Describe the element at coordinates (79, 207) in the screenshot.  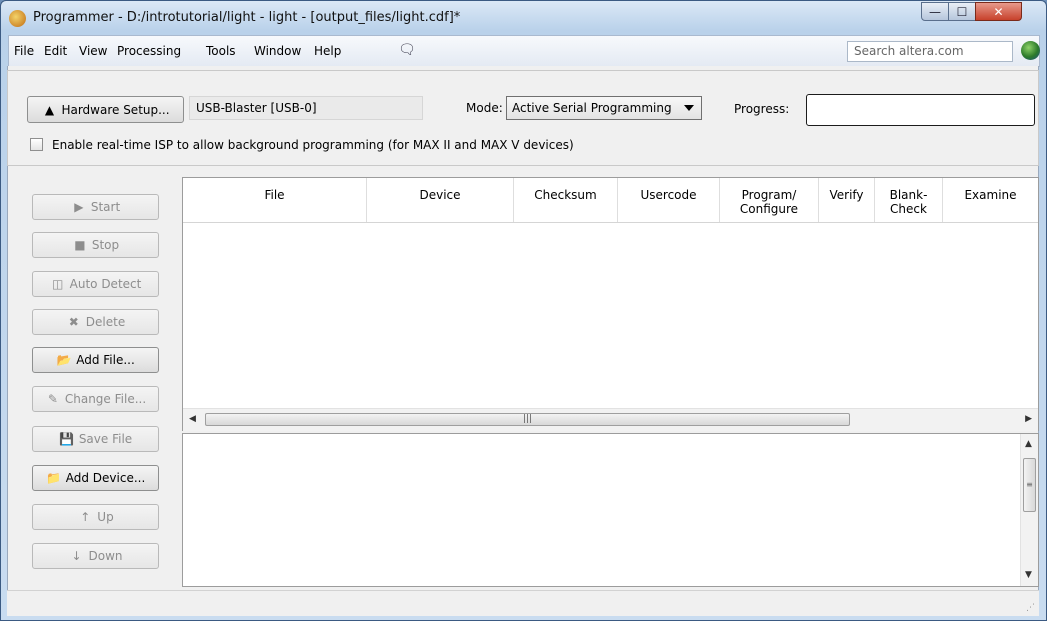
I see `start-icon: ▶` at that location.